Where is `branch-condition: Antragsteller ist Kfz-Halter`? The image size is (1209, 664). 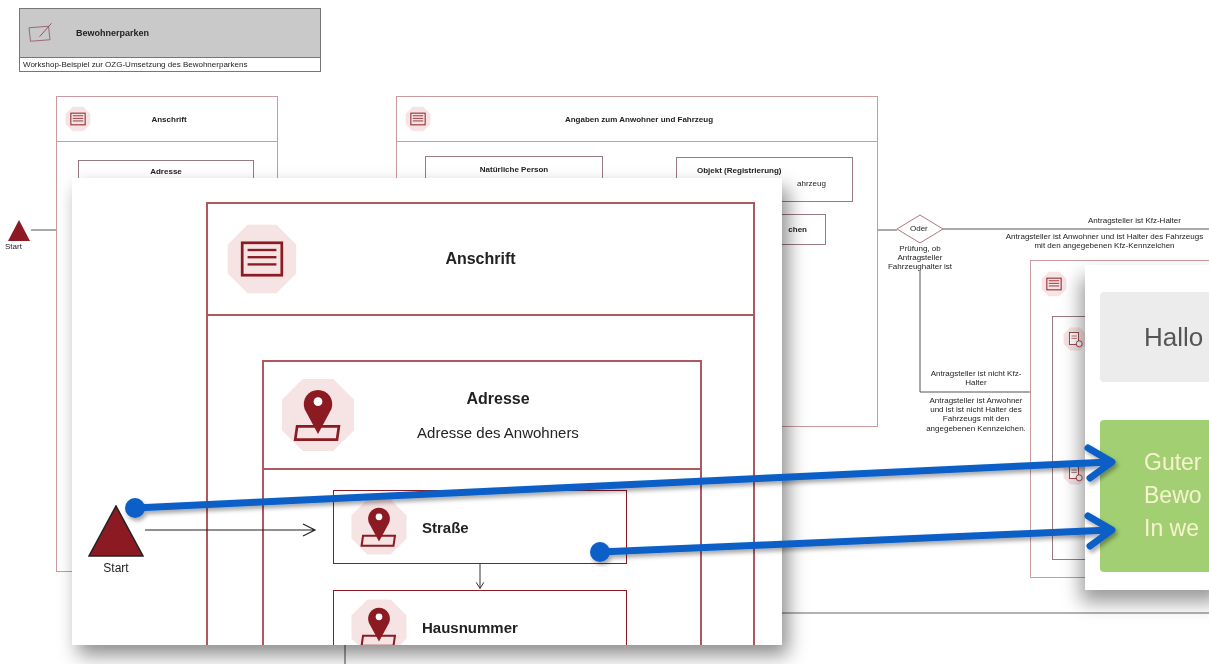 branch-condition: Antragsteller ist Kfz-Halter is located at coordinates (1134, 220).